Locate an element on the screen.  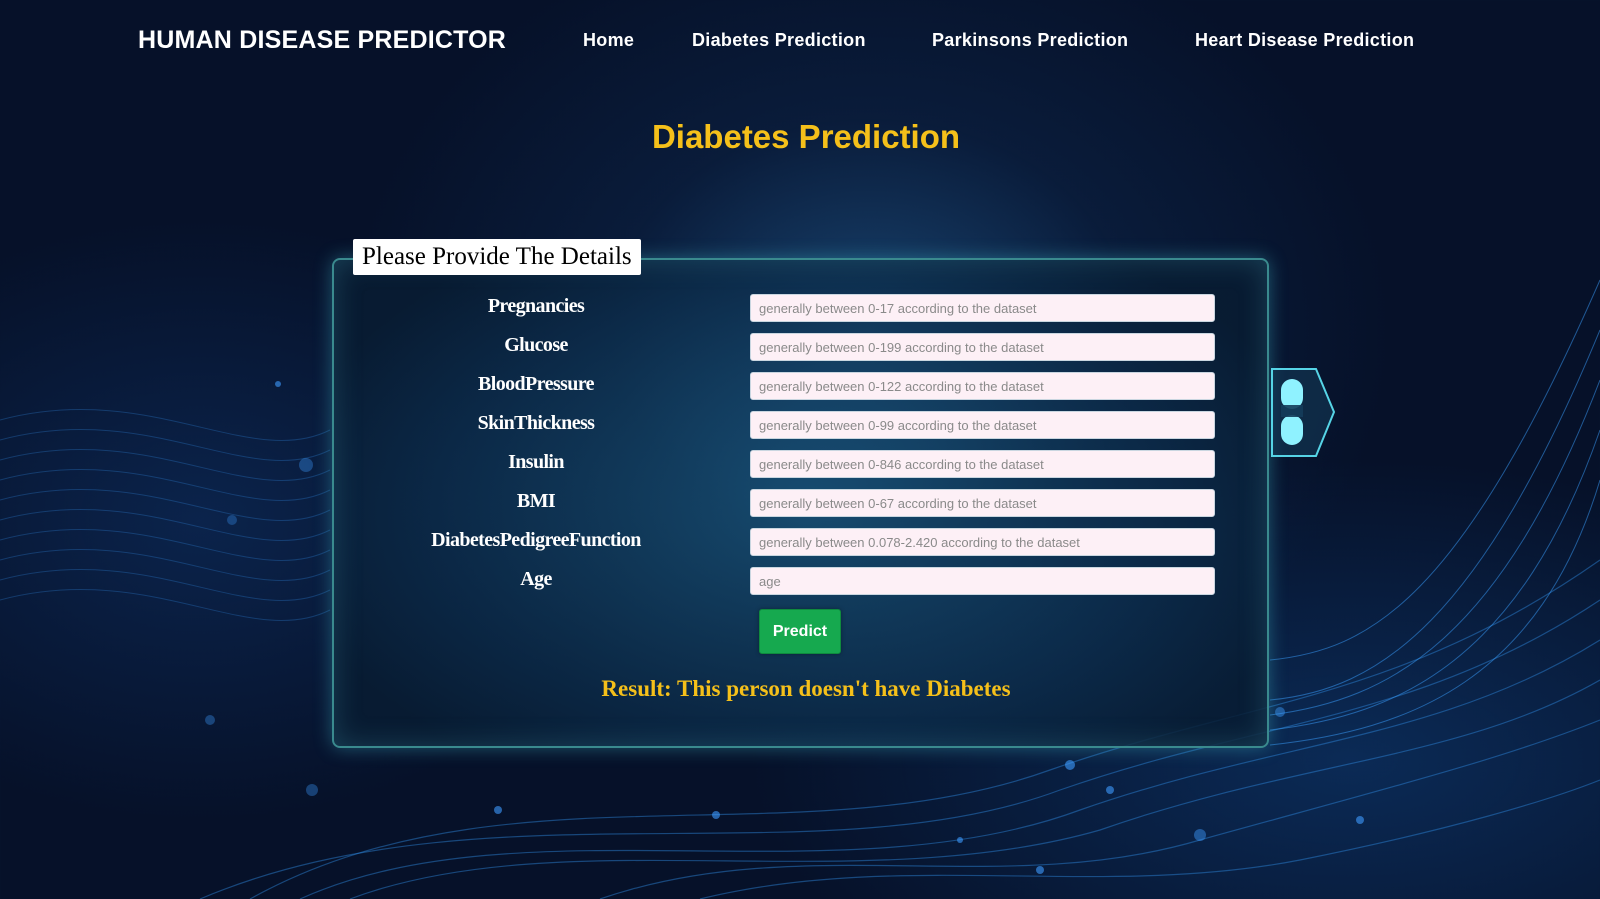
label-glucose: Glucose is located at coordinates (536, 345).